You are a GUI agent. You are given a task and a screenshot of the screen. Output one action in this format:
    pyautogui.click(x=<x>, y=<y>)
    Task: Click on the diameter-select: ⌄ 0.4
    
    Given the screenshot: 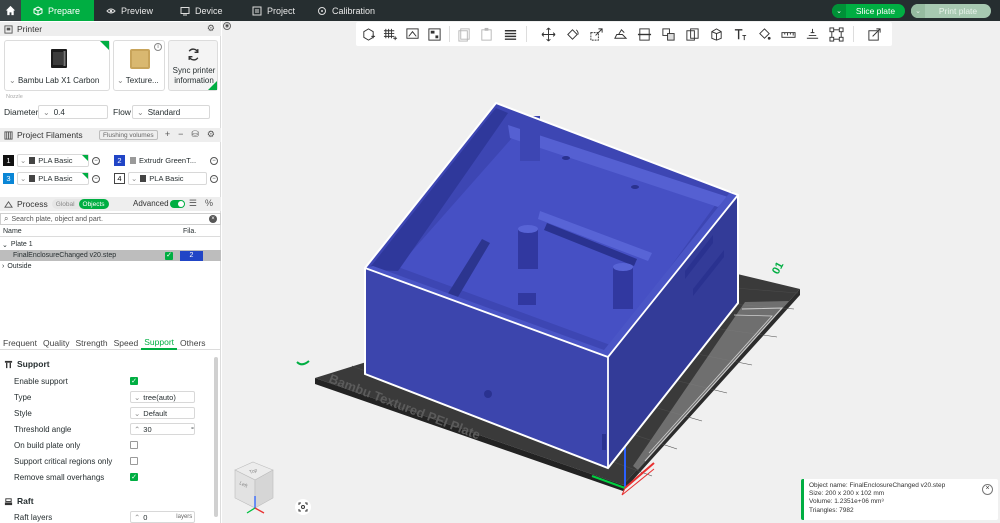 What is the action you would take?
    pyautogui.click(x=73, y=112)
    